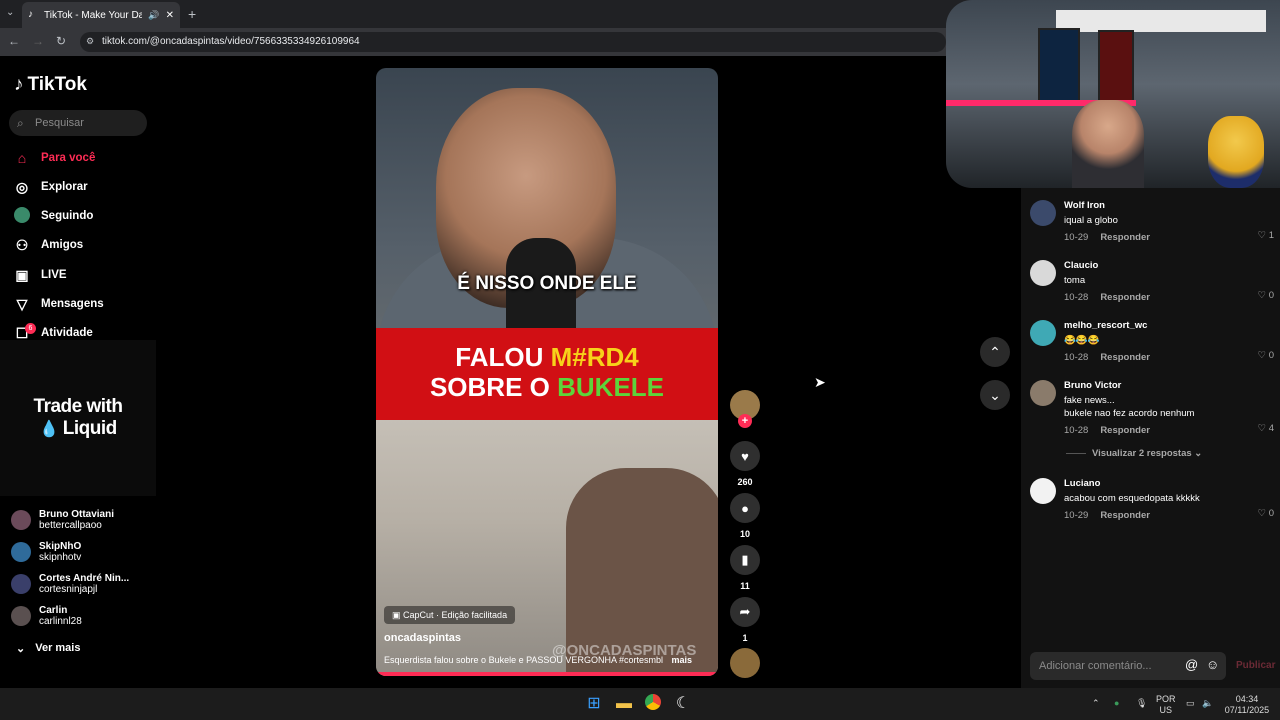 Image resolution: width=1280 pixels, height=720 pixels. What do you see at coordinates (20, 123) in the screenshot?
I see `search-icon: ⌕` at bounding box center [20, 123].